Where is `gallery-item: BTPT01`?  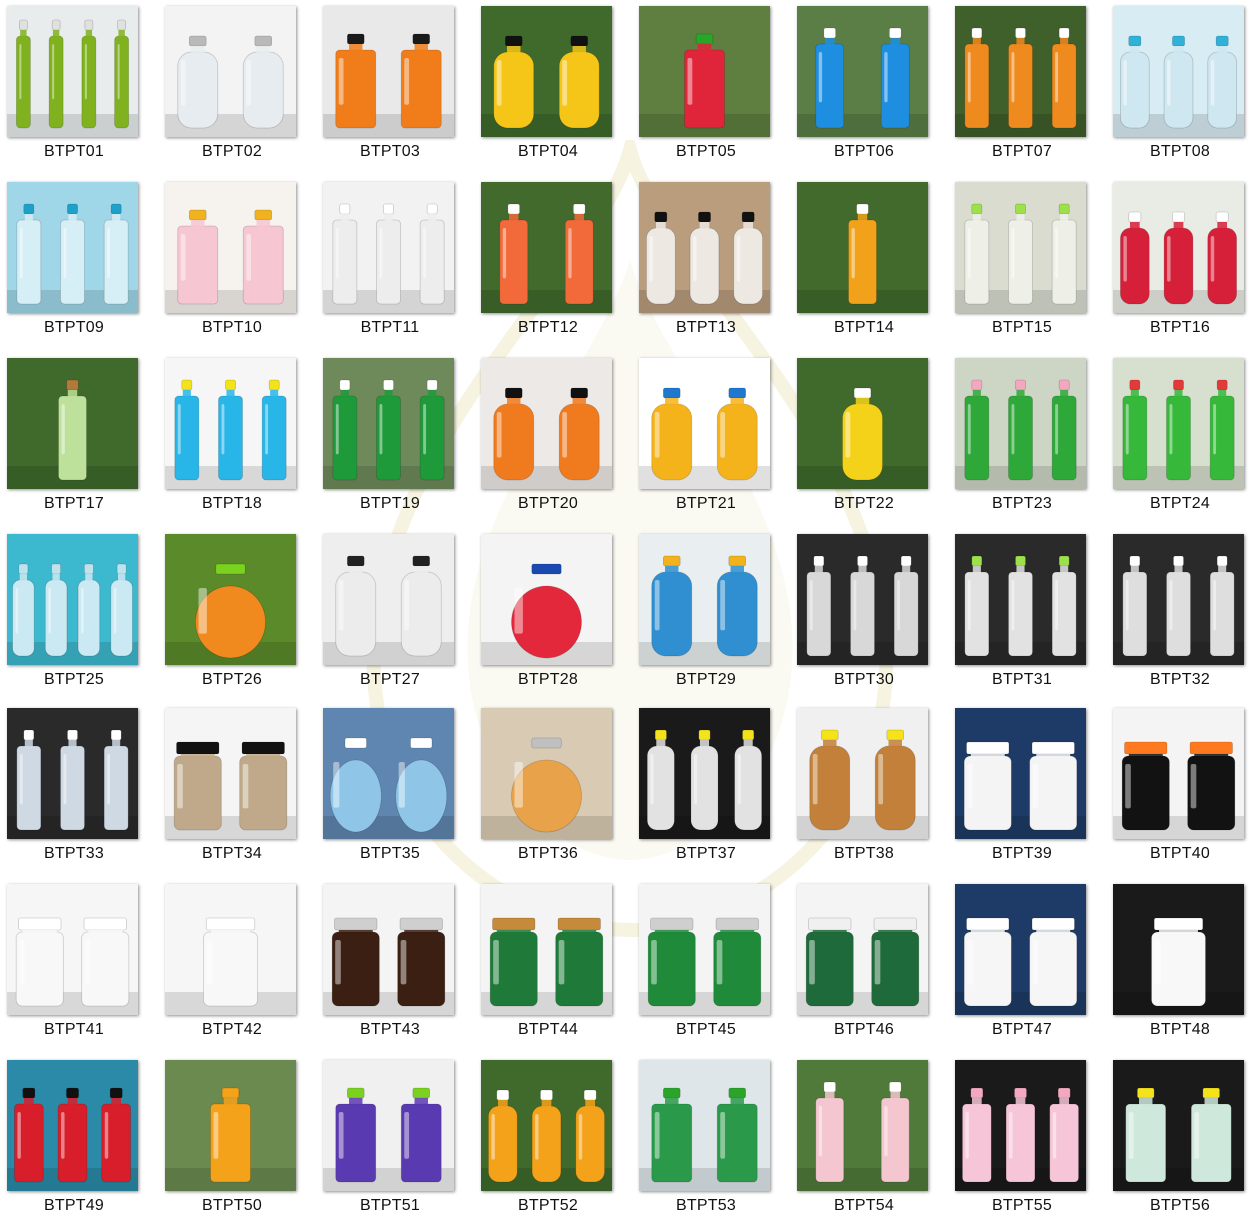
gallery-item: BTPT01 is located at coordinates (79, 88).